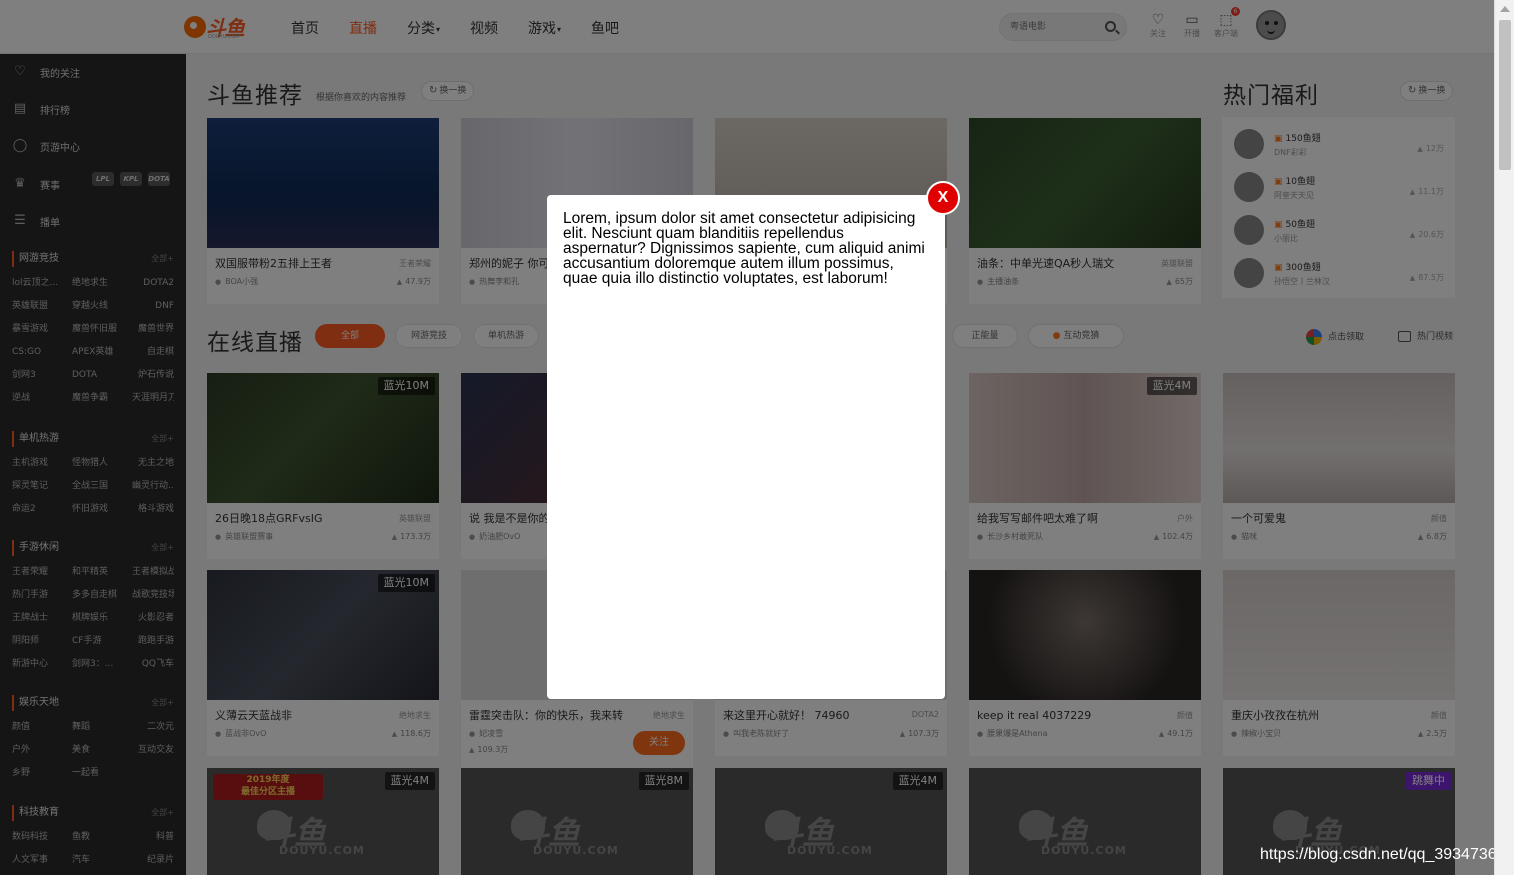 This screenshot has height=875, width=1514. I want to click on close-button: X, so click(943, 198).